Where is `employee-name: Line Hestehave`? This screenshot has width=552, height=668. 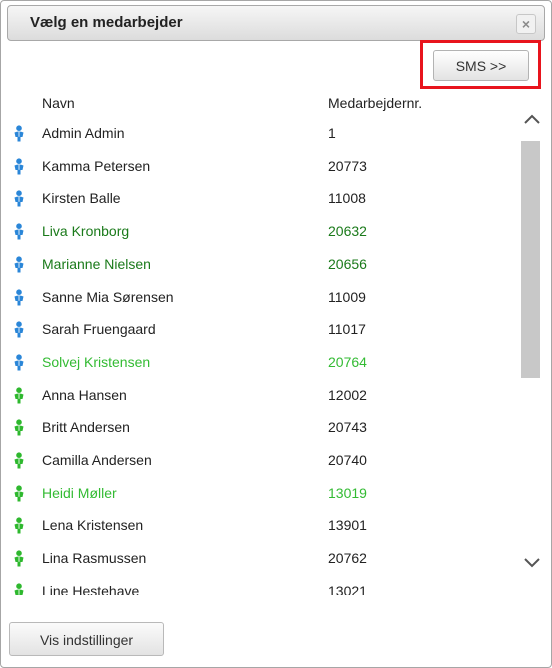
employee-name: Line Hestehave is located at coordinates (91, 588).